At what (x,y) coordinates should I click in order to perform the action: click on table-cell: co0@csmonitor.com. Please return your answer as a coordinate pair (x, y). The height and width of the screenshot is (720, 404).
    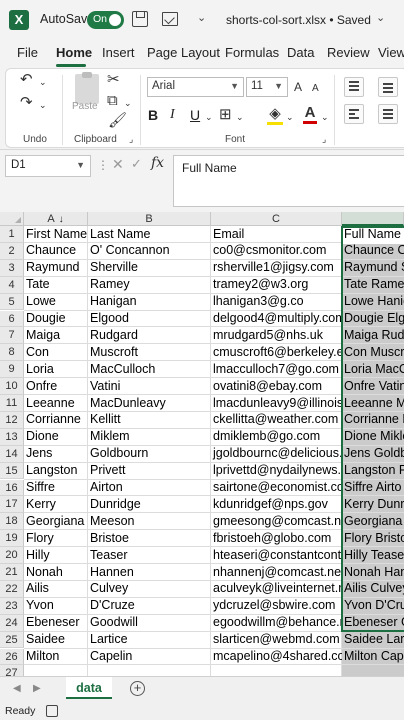
    Looking at the image, I should click on (276, 250).